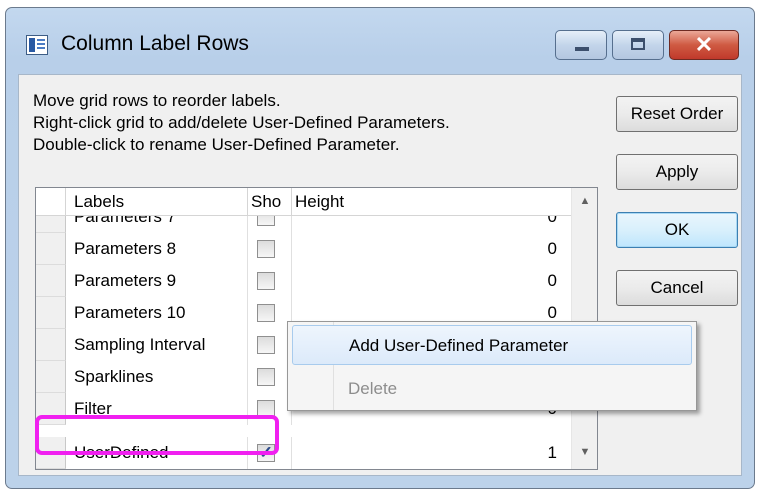  Describe the element at coordinates (157, 224) in the screenshot. I see `label-cell: Parameters 7` at that location.